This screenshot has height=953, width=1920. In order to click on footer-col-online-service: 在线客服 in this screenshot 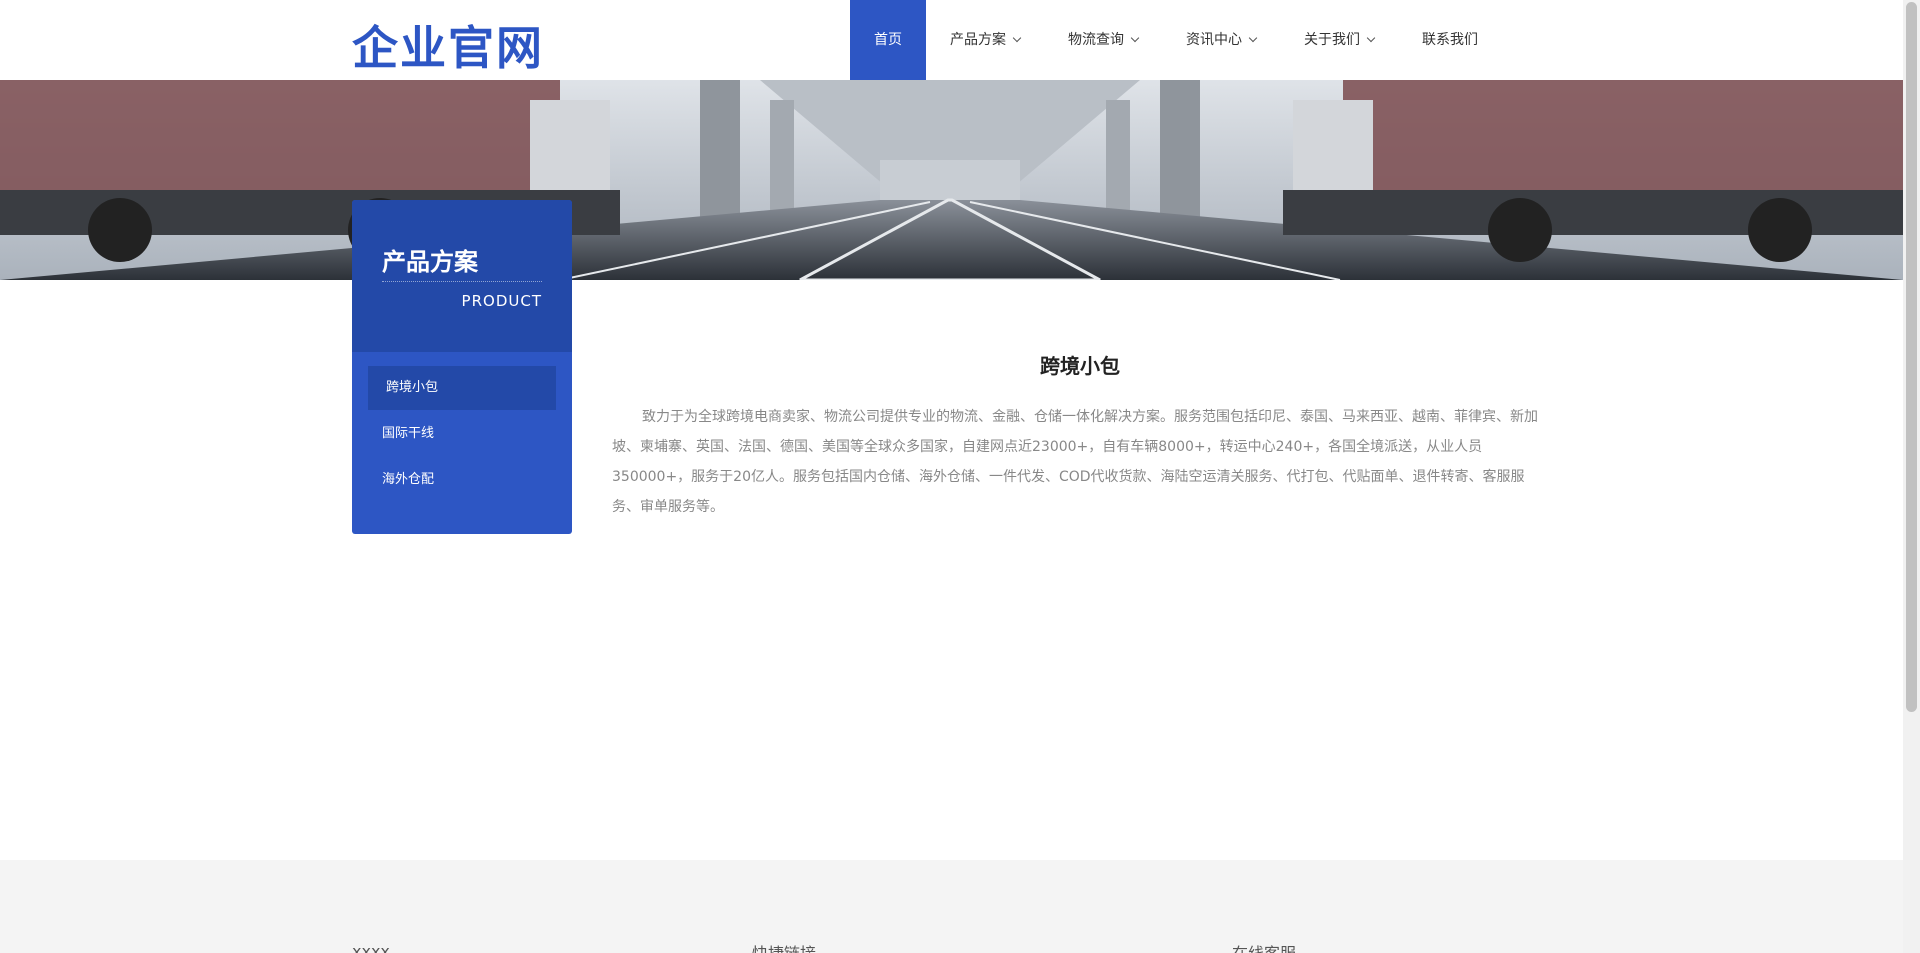, I will do `click(1264, 946)`.